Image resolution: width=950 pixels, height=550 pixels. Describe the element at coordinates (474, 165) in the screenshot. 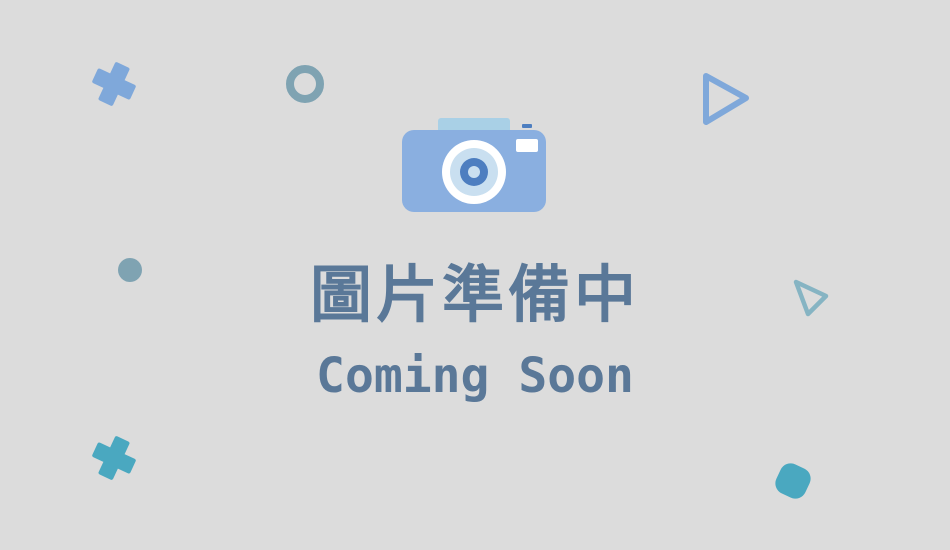

I see `camera-icon` at that location.